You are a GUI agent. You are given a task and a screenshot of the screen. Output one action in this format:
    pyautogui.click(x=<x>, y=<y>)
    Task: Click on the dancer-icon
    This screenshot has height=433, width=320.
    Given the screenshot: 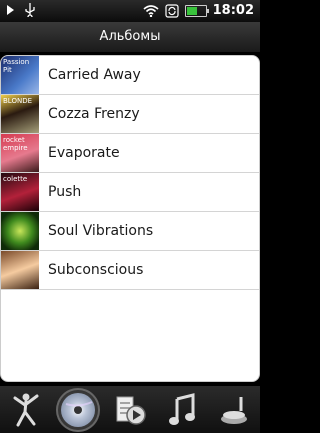 What is the action you would take?
    pyautogui.click(x=26, y=409)
    